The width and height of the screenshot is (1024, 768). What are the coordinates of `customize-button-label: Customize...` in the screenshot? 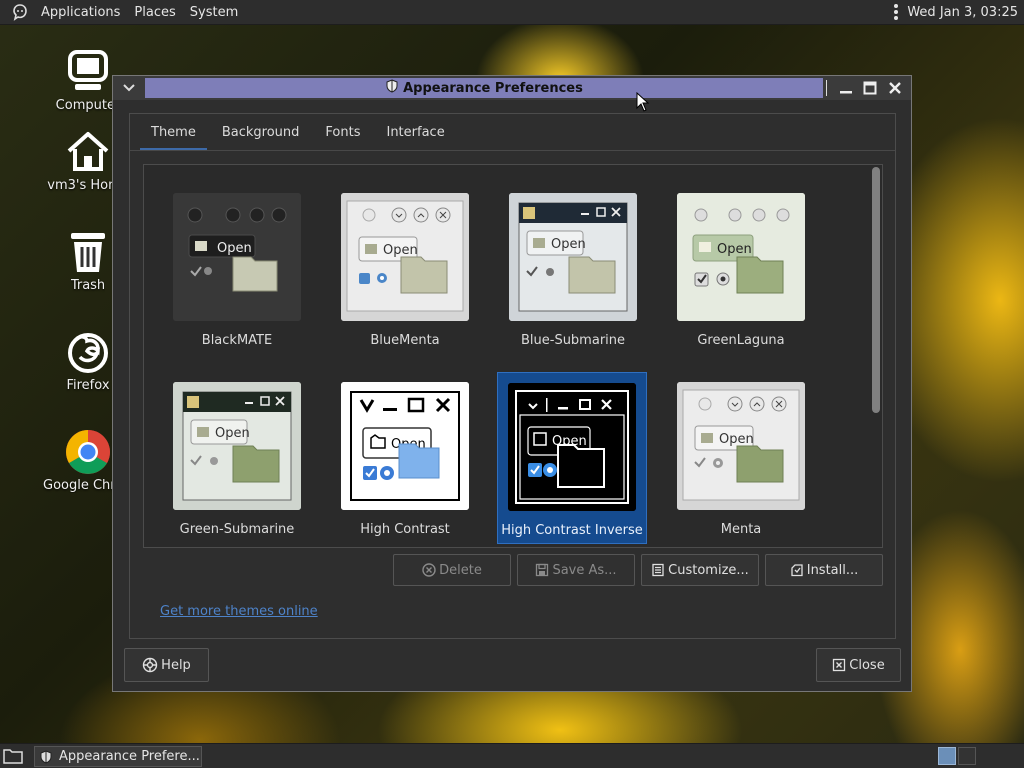 It's located at (708, 570).